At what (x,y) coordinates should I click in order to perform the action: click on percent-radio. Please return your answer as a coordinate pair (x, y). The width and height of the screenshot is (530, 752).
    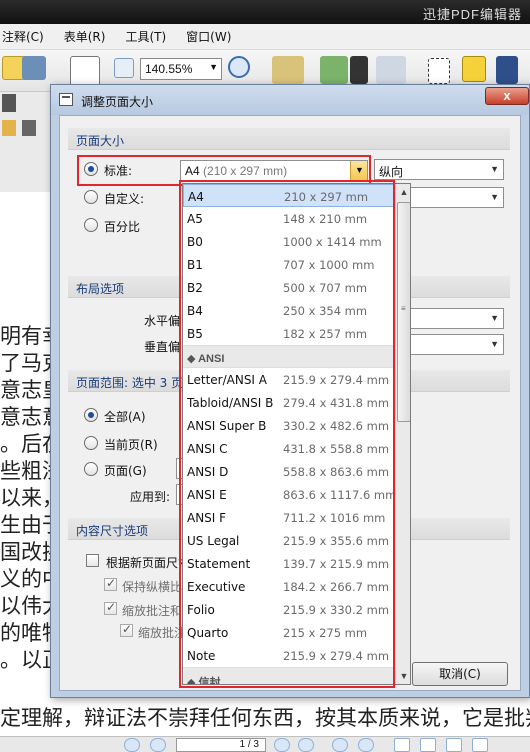
    Looking at the image, I should click on (91, 225).